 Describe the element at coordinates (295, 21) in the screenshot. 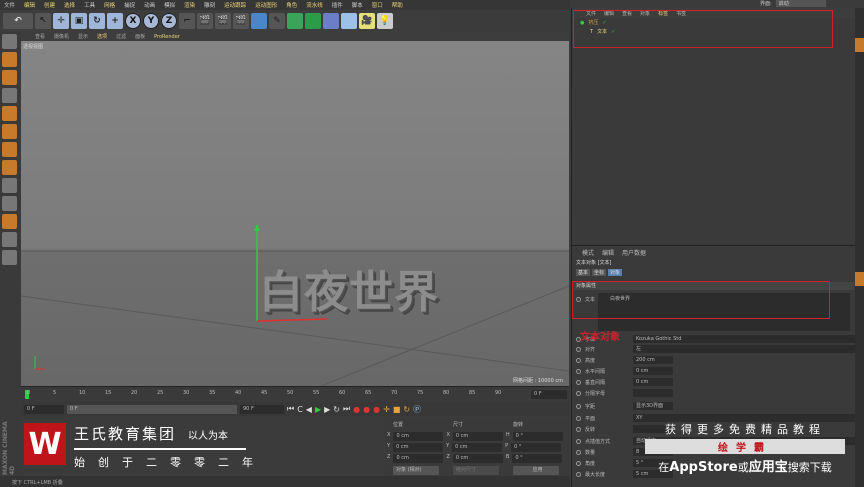

I see `subdivision-icon` at that location.